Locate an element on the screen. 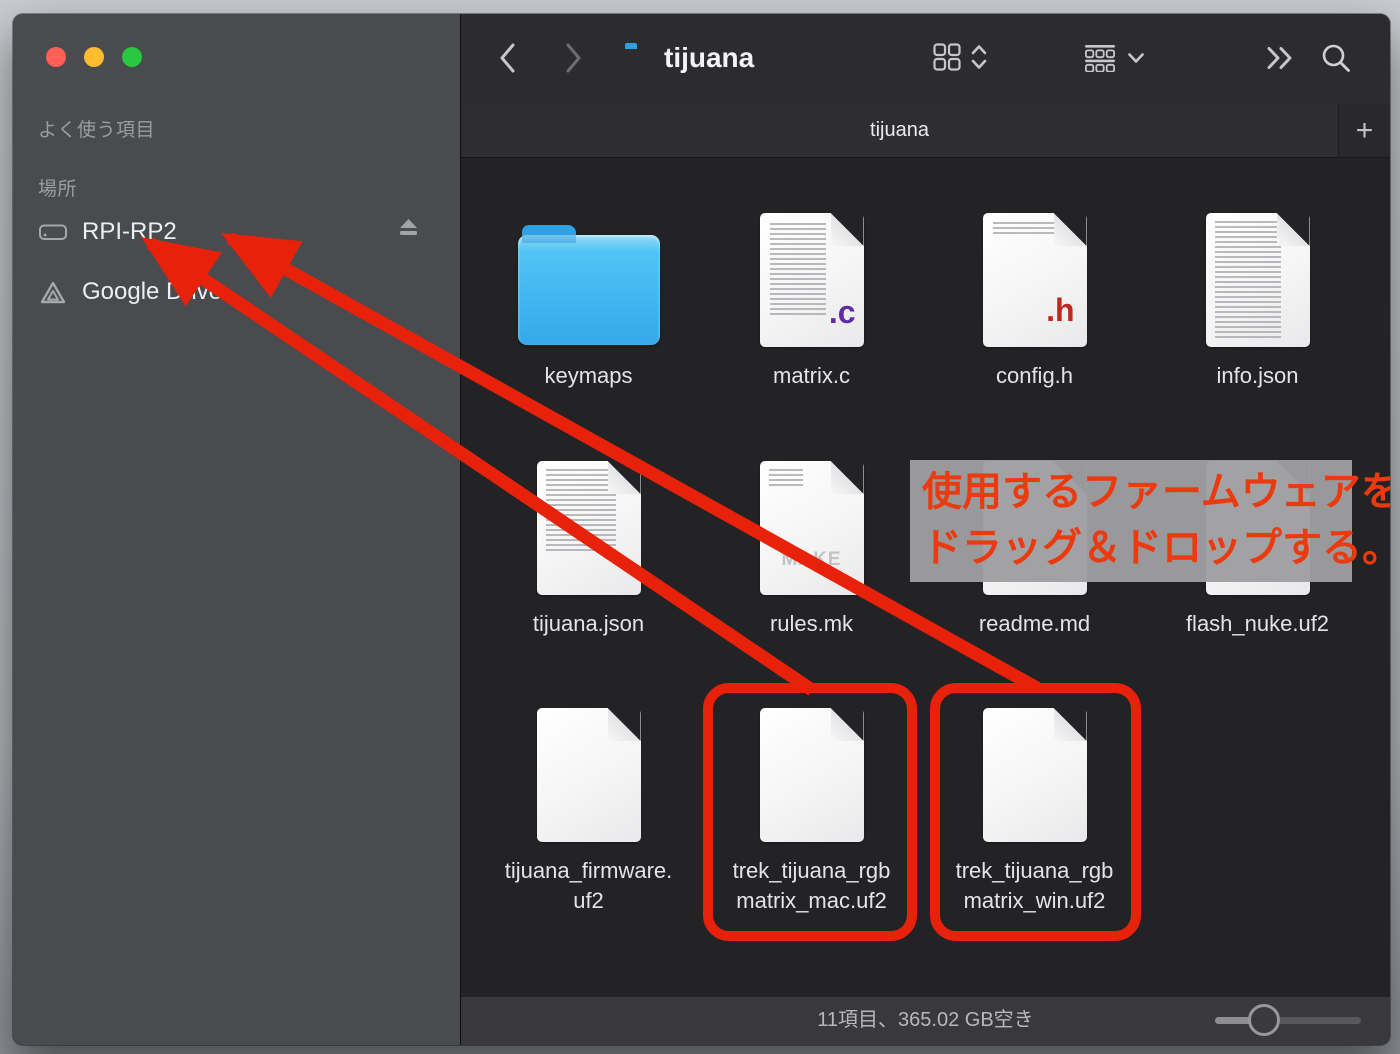 This screenshot has height=1054, width=1400. status-bar: 11項目、365.02 GB空き is located at coordinates (925, 1020).